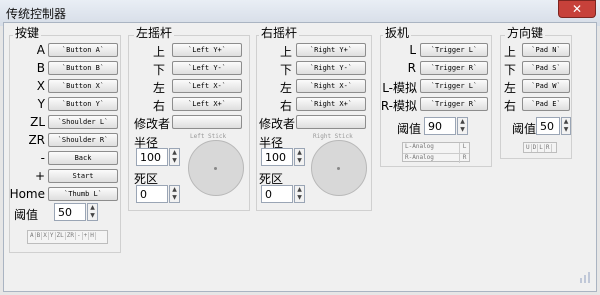 The width and height of the screenshot is (600, 295). Describe the element at coordinates (412, 50) in the screenshot. I see `trigger-l-label: L` at that location.